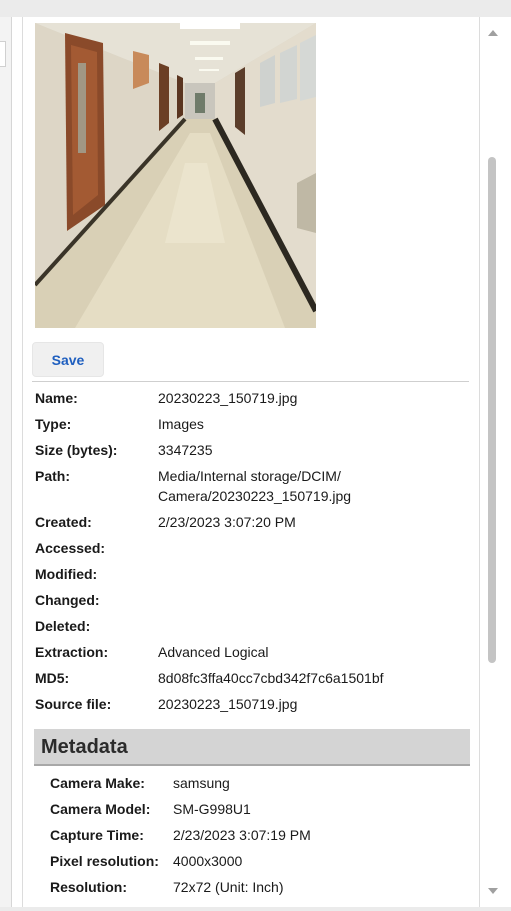  I want to click on property-label: Pixel resolution:, so click(104, 861).